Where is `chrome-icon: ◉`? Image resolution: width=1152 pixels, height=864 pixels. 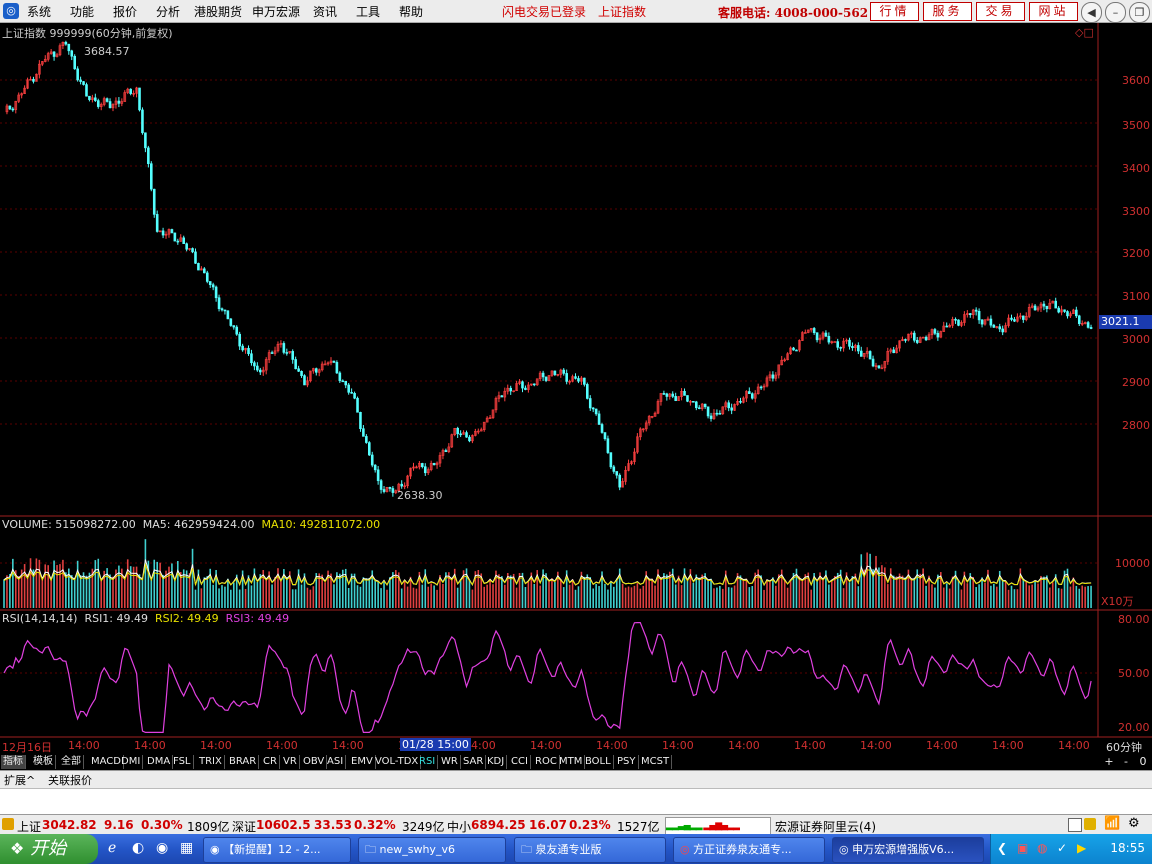
chrome-icon: ◉ is located at coordinates (162, 848).